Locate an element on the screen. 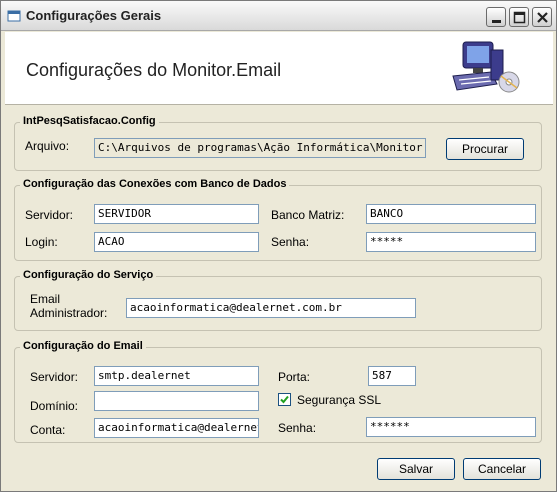 This screenshot has height=492, width=557. close-icon is located at coordinates (542, 17).